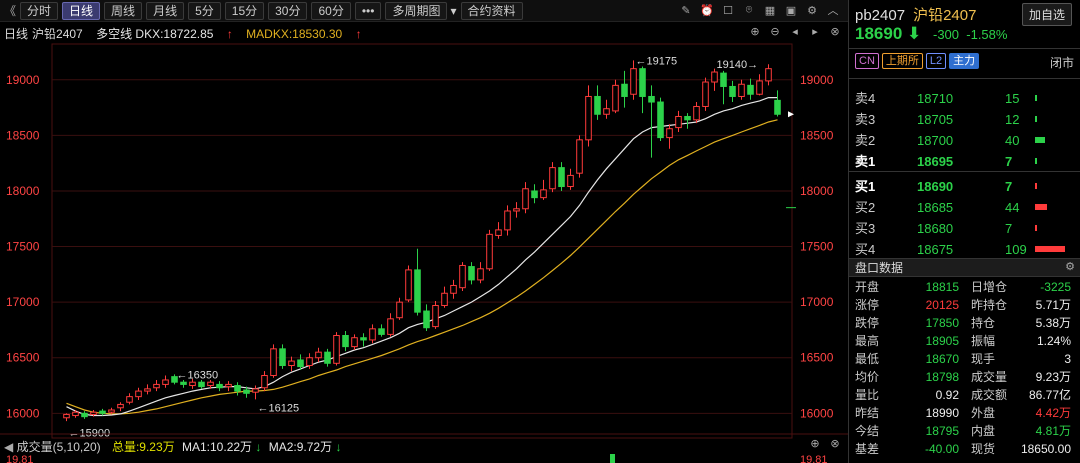 This screenshot has height=463, width=1080. Describe the element at coordinates (964, 267) in the screenshot. I see `stats-header: 盘口数据 ⚙` at that location.